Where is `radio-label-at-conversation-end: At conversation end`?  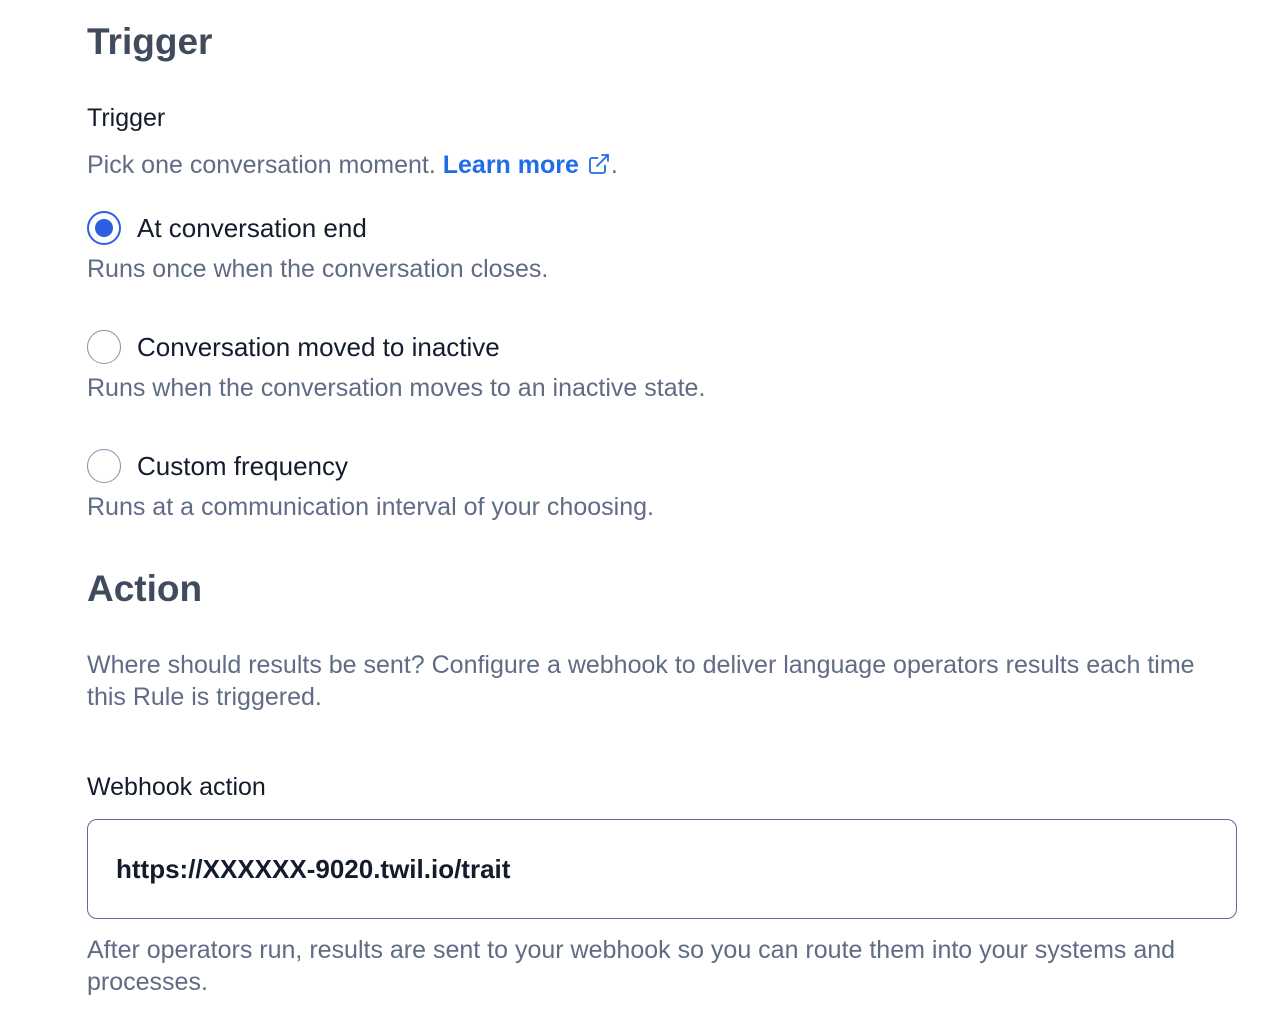
radio-label-at-conversation-end: At conversation end is located at coordinates (252, 228).